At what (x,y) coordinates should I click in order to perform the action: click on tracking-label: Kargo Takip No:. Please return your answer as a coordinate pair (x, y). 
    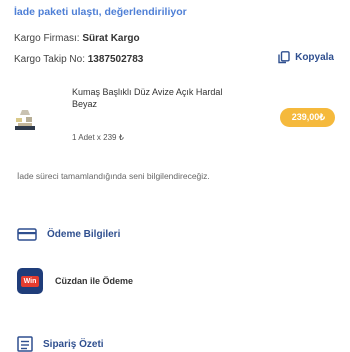
    Looking at the image, I should click on (51, 59).